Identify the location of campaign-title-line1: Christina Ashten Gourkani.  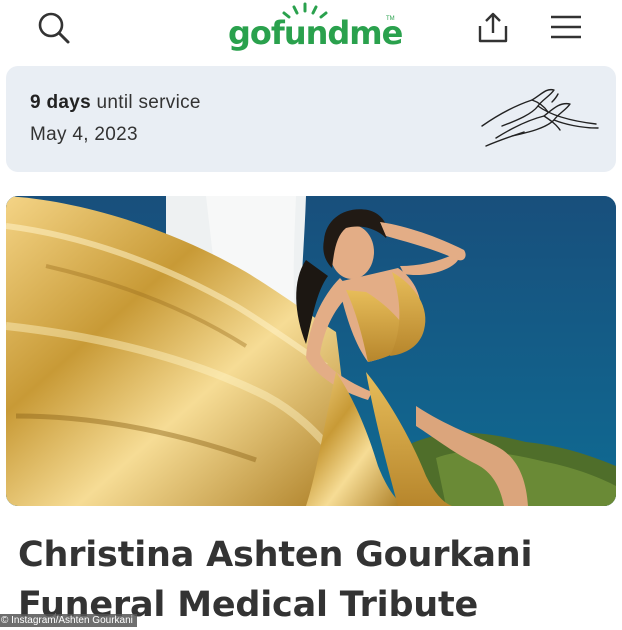
(275, 555).